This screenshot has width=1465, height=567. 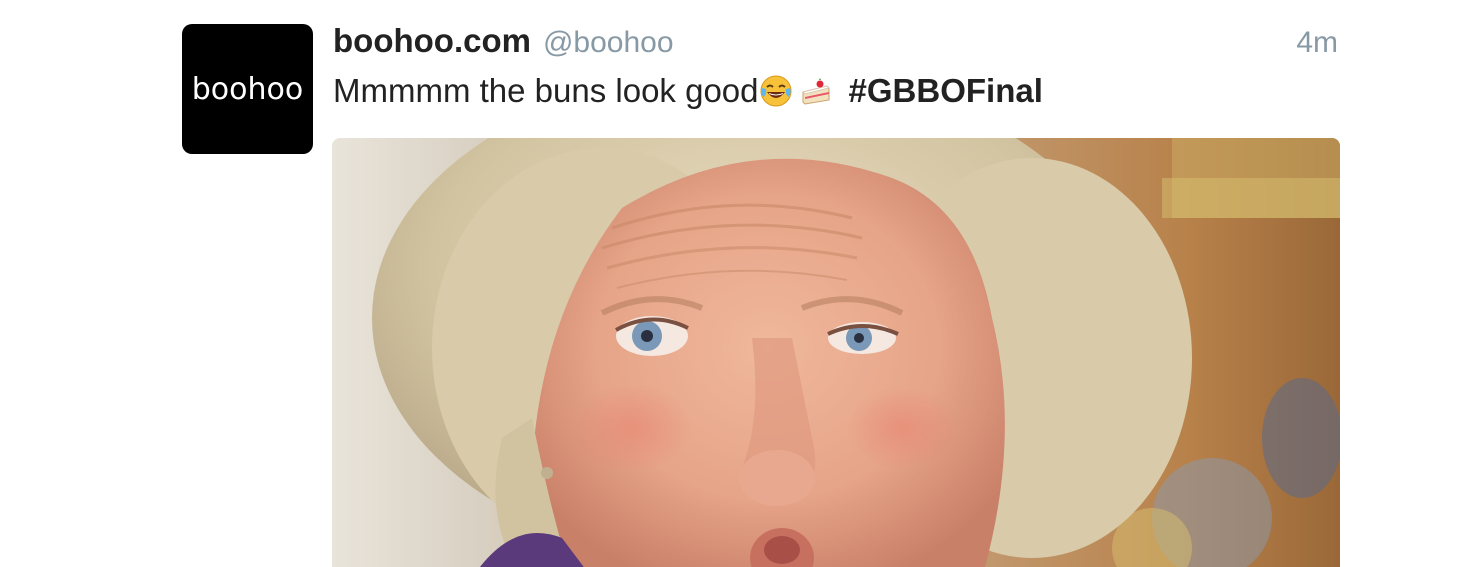 What do you see at coordinates (608, 43) in the screenshot?
I see `user-handle: @boohoo` at bounding box center [608, 43].